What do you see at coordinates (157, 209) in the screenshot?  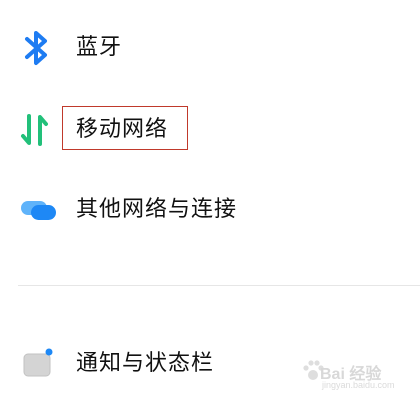 I see `settings-item-label: 其他网络与连接` at bounding box center [157, 209].